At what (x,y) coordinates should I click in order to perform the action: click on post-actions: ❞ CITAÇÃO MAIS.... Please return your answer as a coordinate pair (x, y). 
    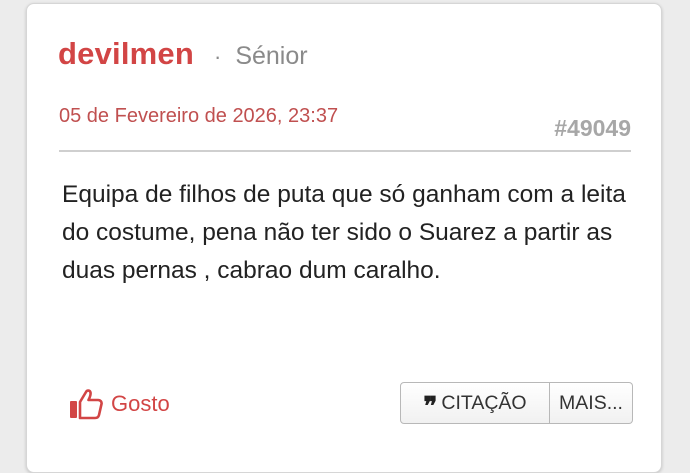
    Looking at the image, I should click on (516, 403).